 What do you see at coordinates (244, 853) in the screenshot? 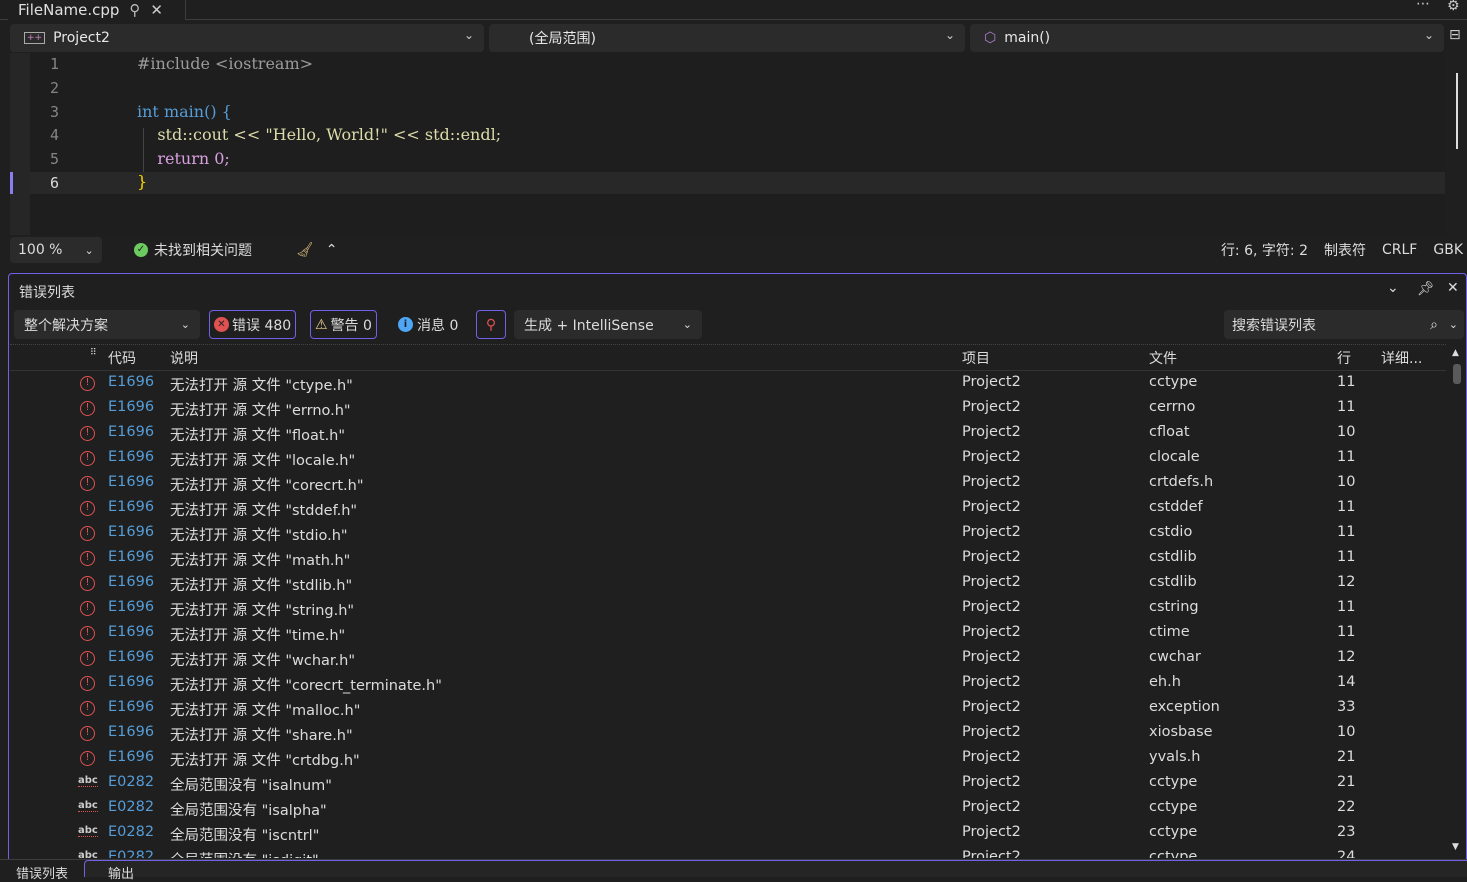
I see `error-description: 全局范围没有 "isdigit"` at bounding box center [244, 853].